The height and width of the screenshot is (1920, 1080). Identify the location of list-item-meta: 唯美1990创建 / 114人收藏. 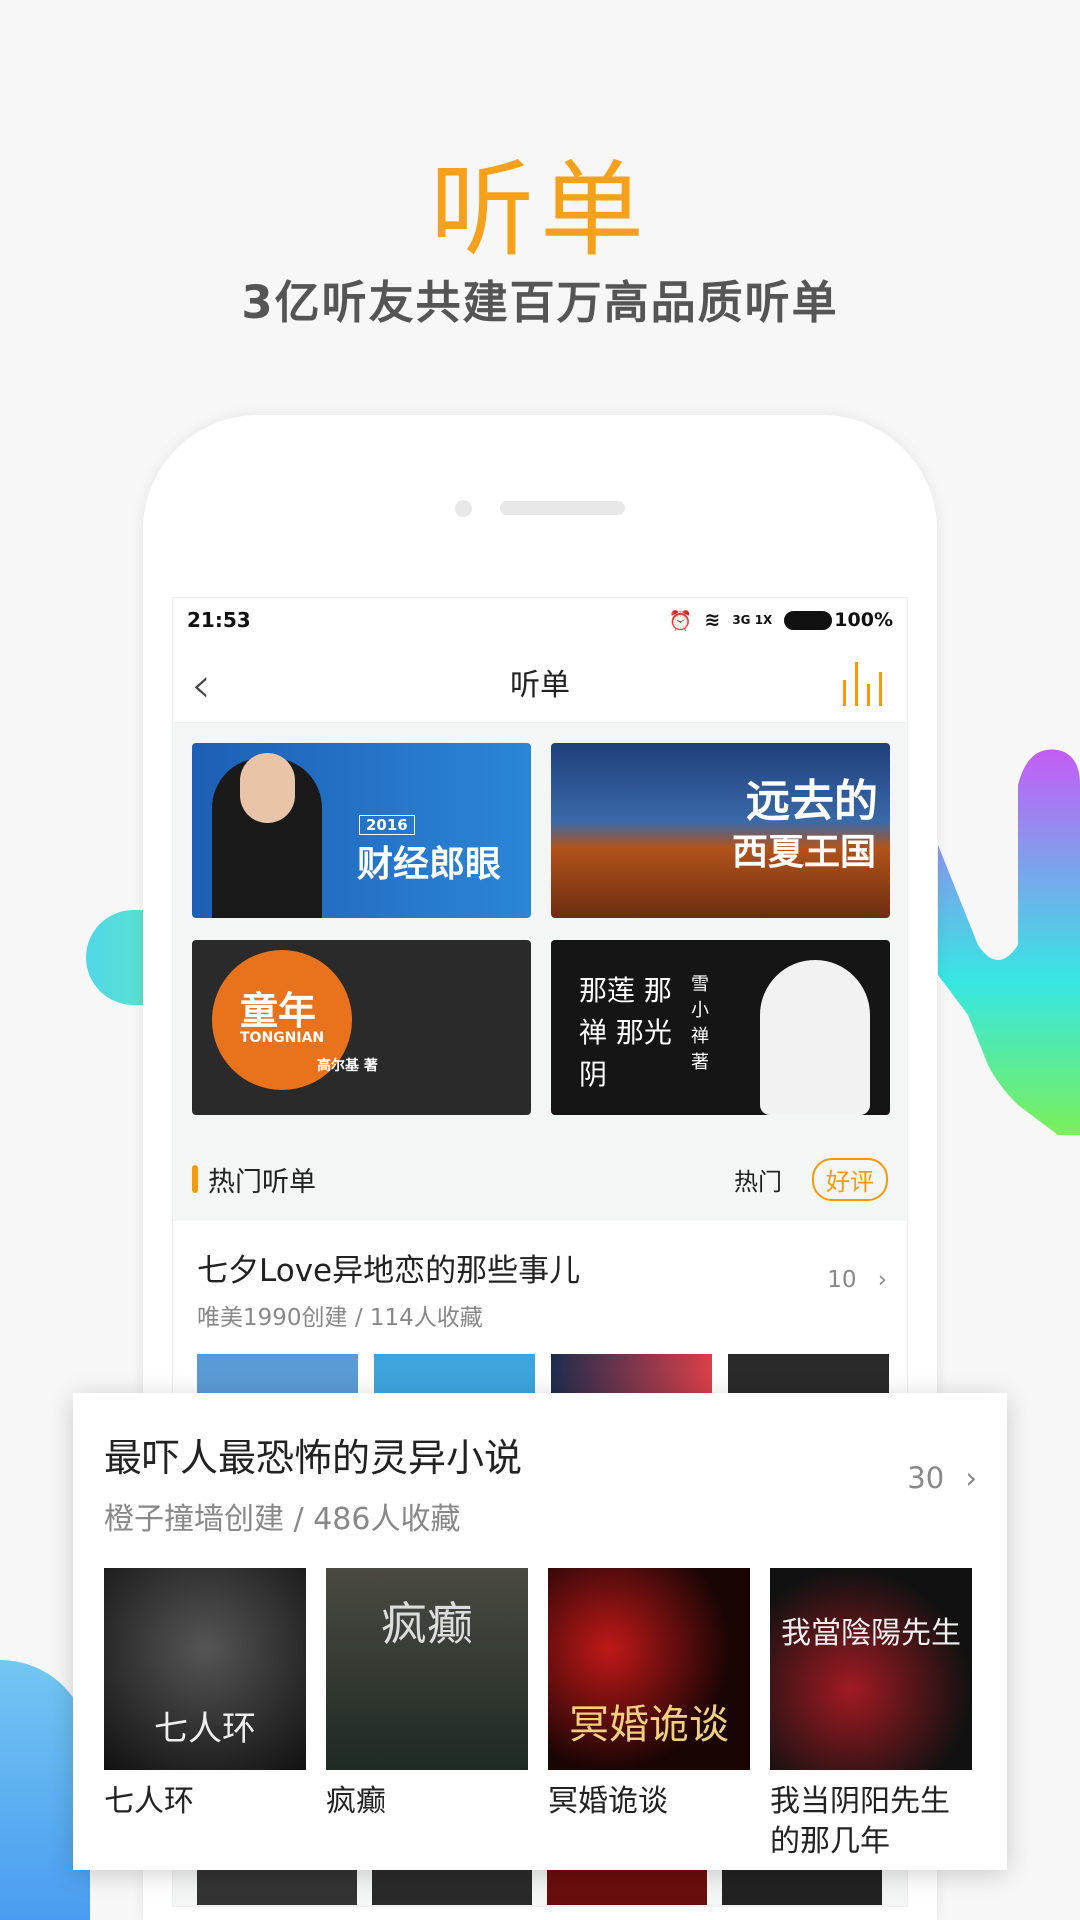
(340, 1318).